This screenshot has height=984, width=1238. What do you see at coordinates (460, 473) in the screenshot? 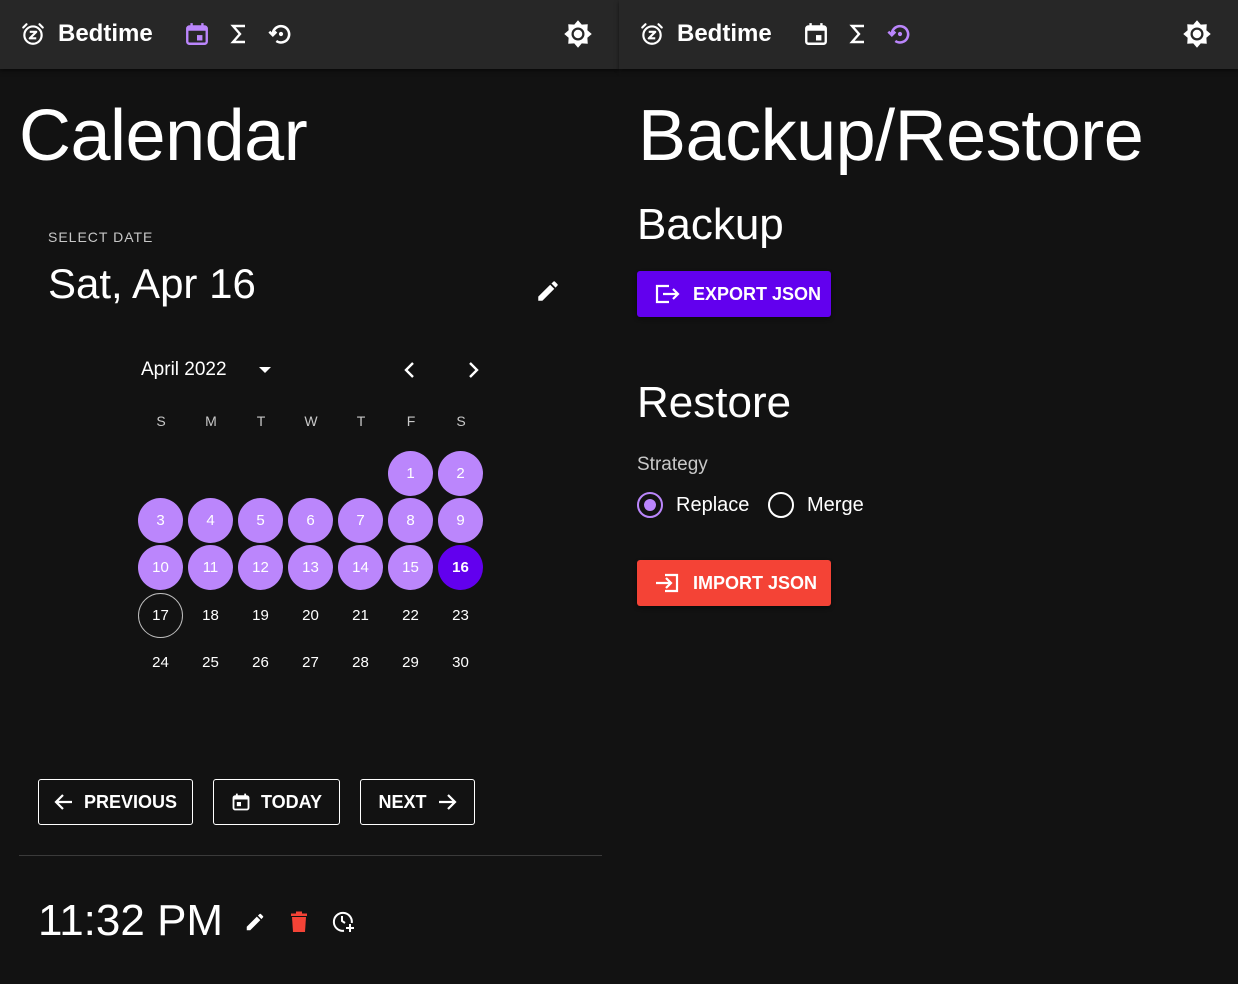
I see `calendar-day: 2` at bounding box center [460, 473].